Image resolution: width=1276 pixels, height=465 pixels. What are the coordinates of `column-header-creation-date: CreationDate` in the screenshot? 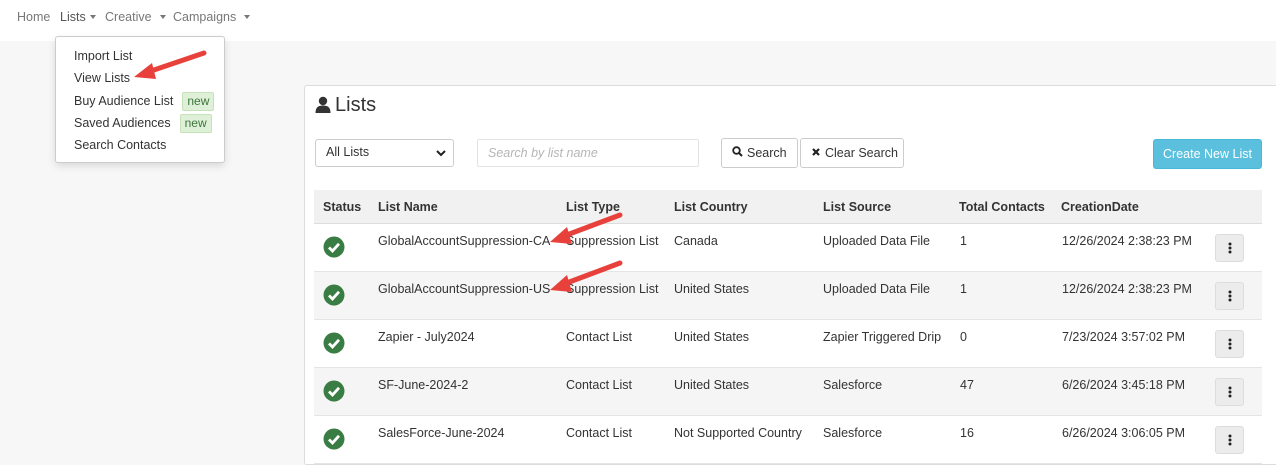 It's located at (1100, 207).